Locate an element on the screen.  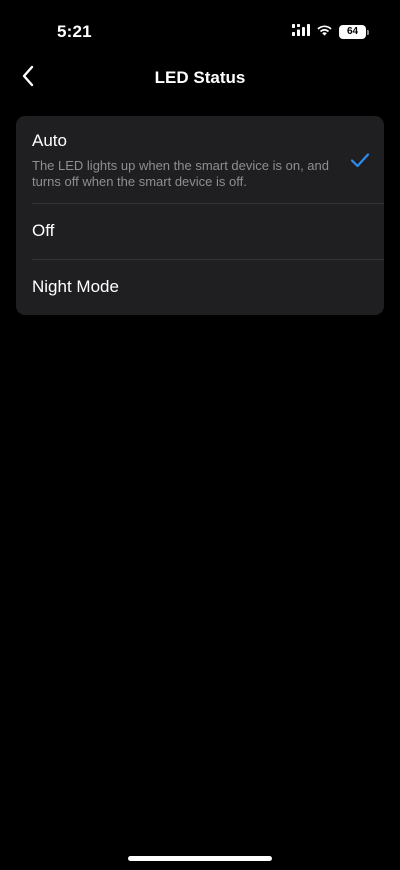
wifi-icon is located at coordinates (324, 32).